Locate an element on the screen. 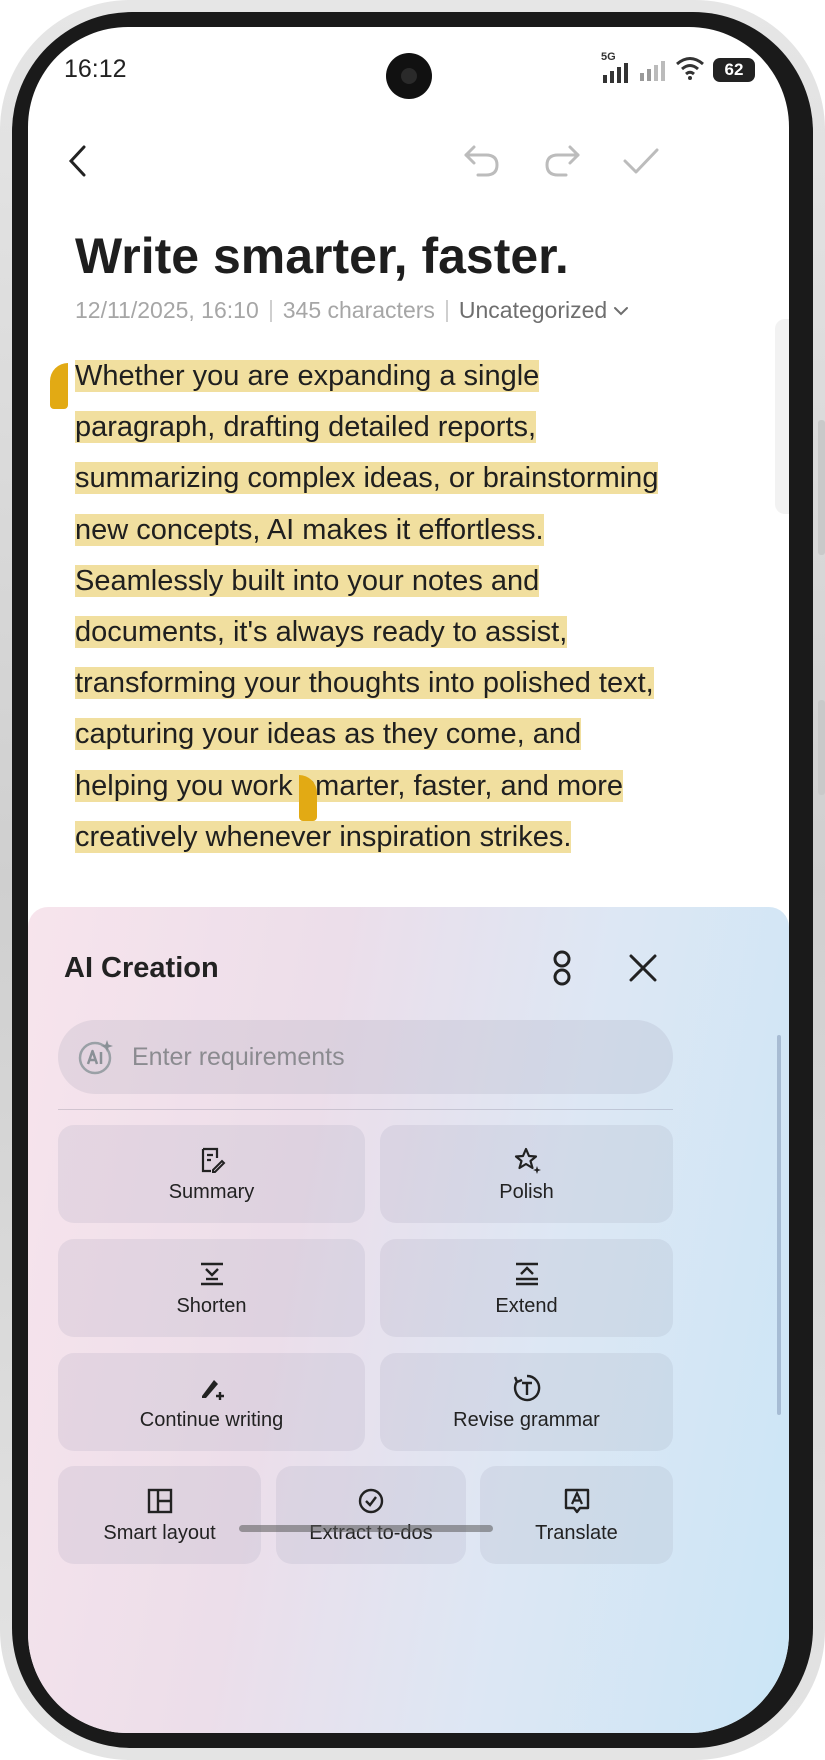  shorten-icon is located at coordinates (212, 1274).